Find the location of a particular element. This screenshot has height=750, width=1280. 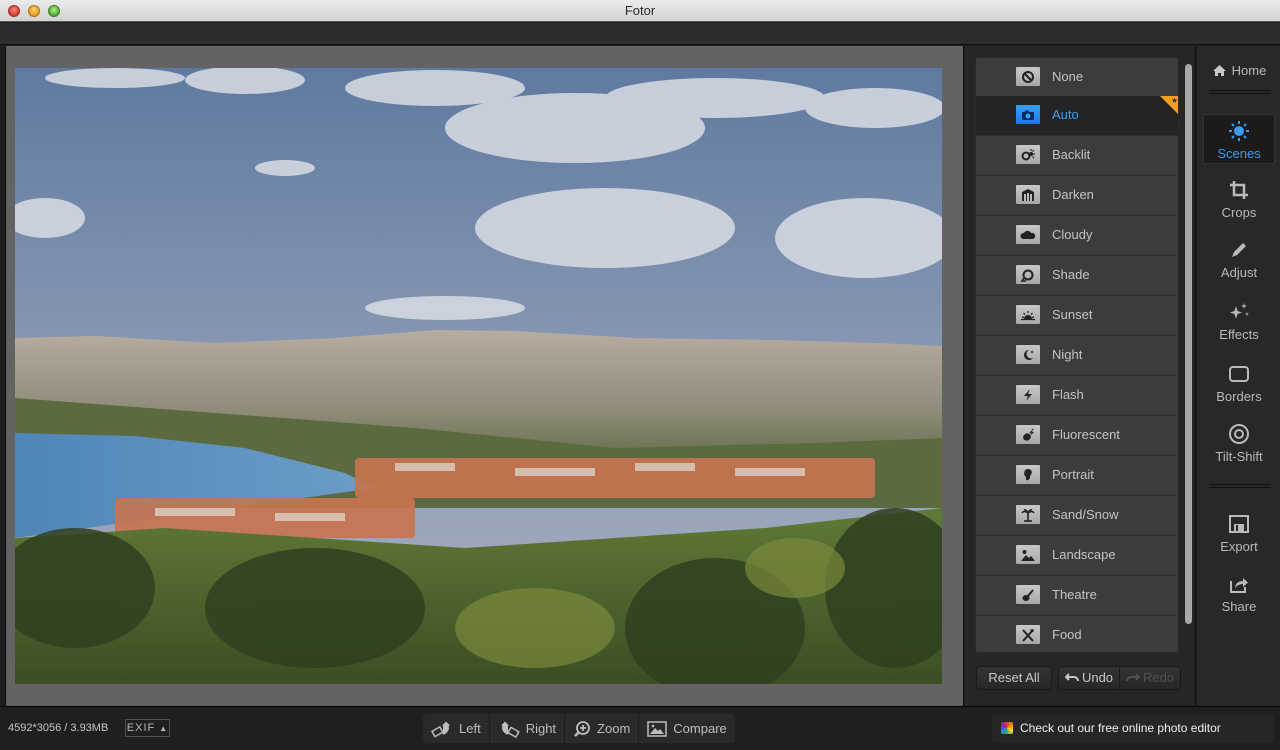

title-bar: Fotor is located at coordinates (640, 11).